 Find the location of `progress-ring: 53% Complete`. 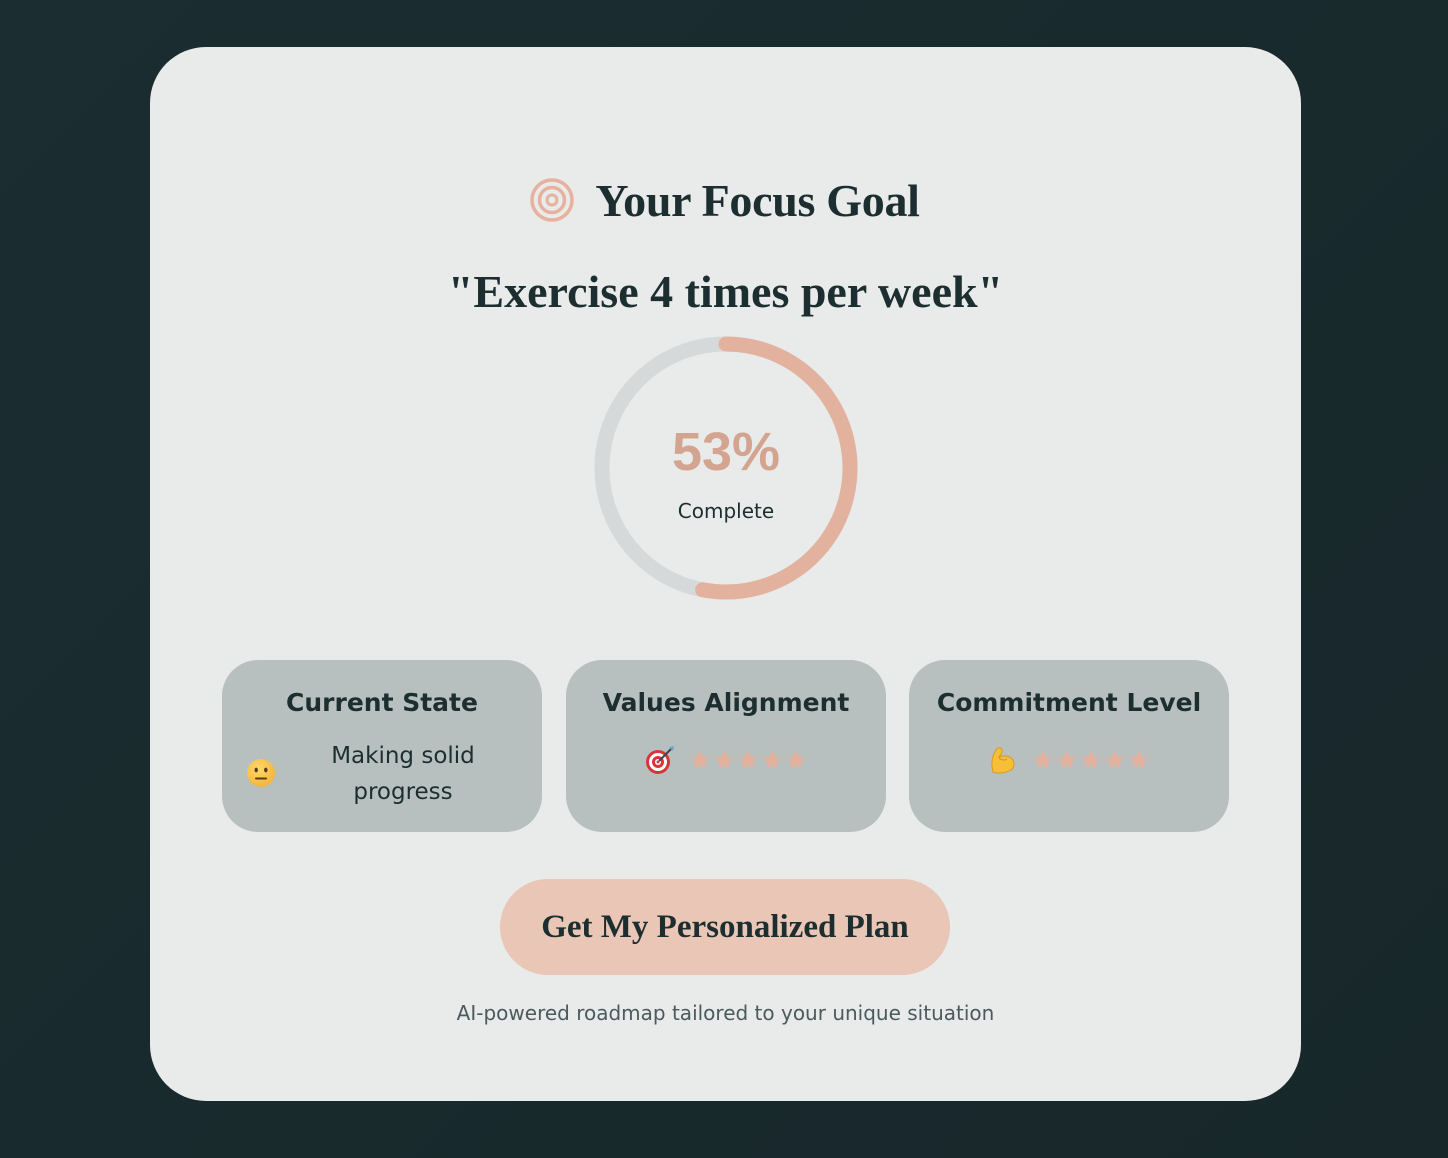

progress-ring: 53% Complete is located at coordinates (726, 468).